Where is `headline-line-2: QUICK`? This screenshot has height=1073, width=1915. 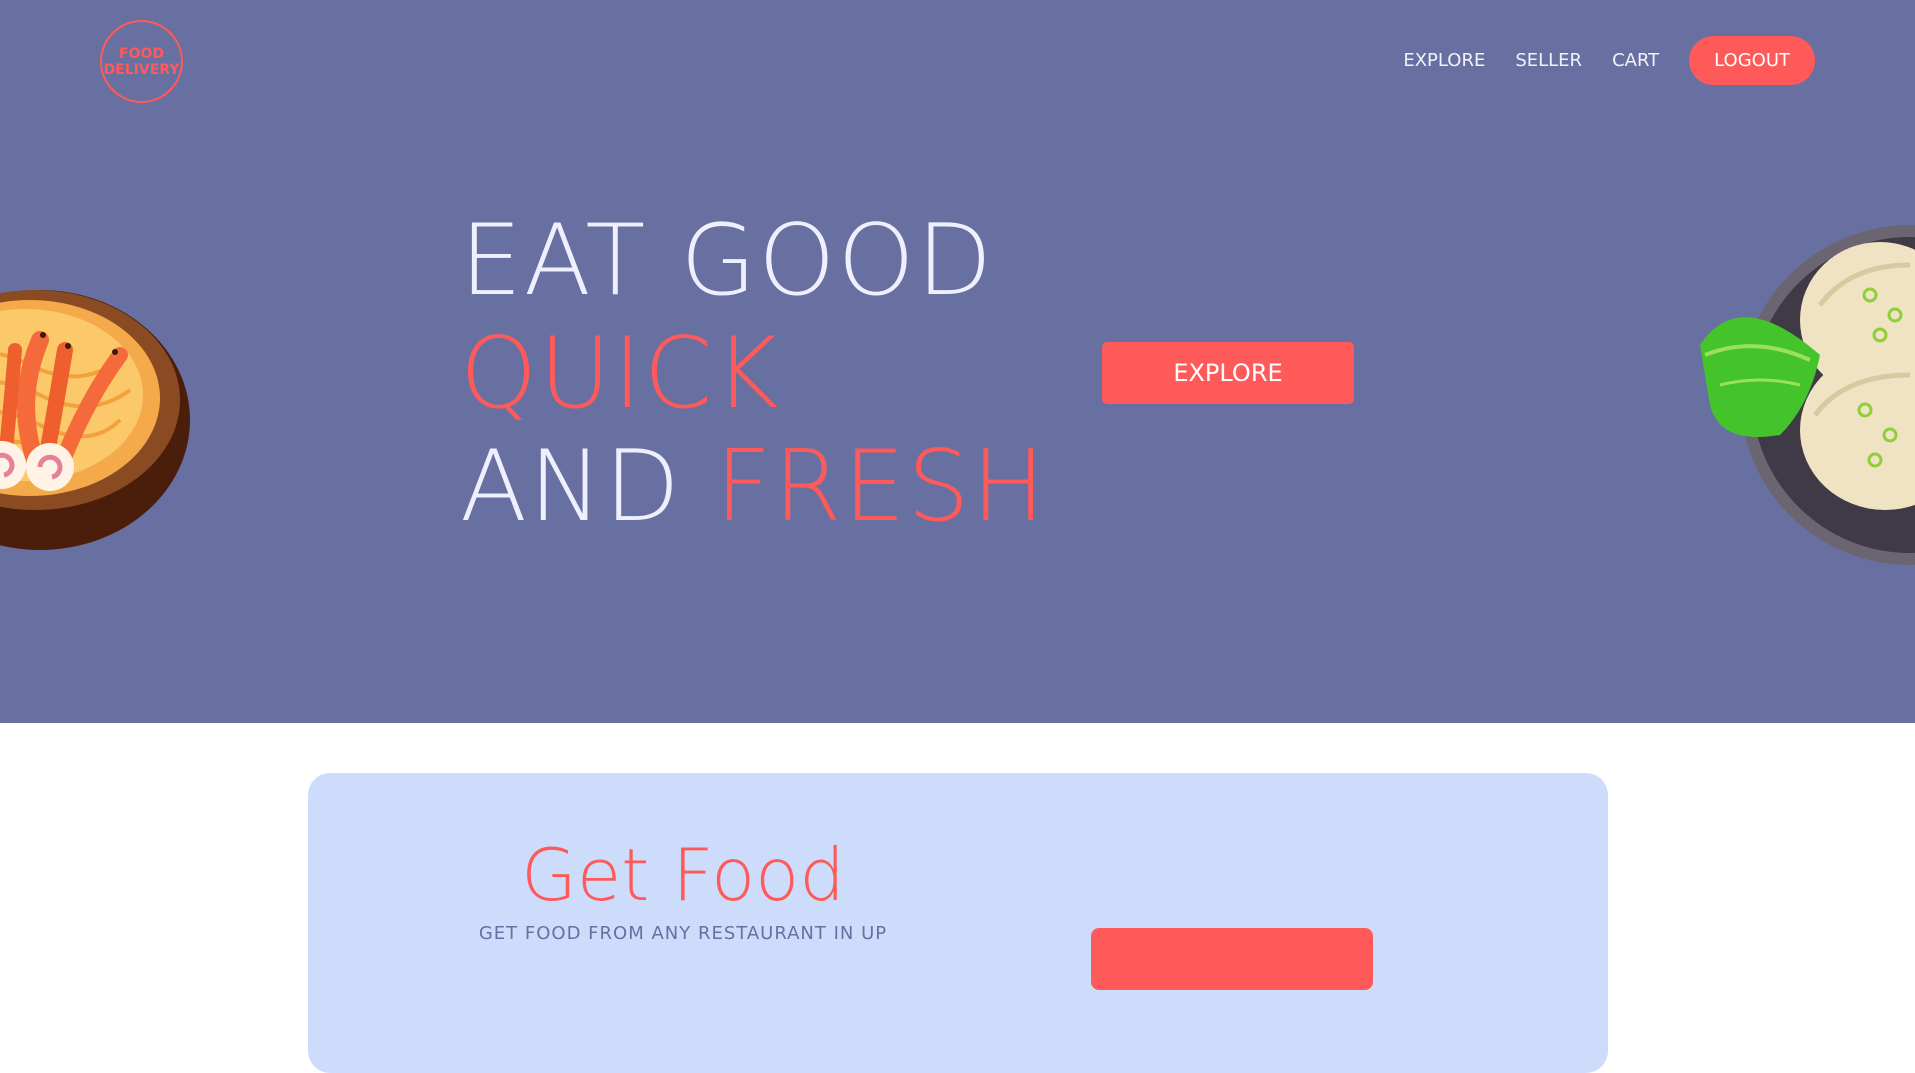 headline-line-2: QUICK is located at coordinates (620, 374).